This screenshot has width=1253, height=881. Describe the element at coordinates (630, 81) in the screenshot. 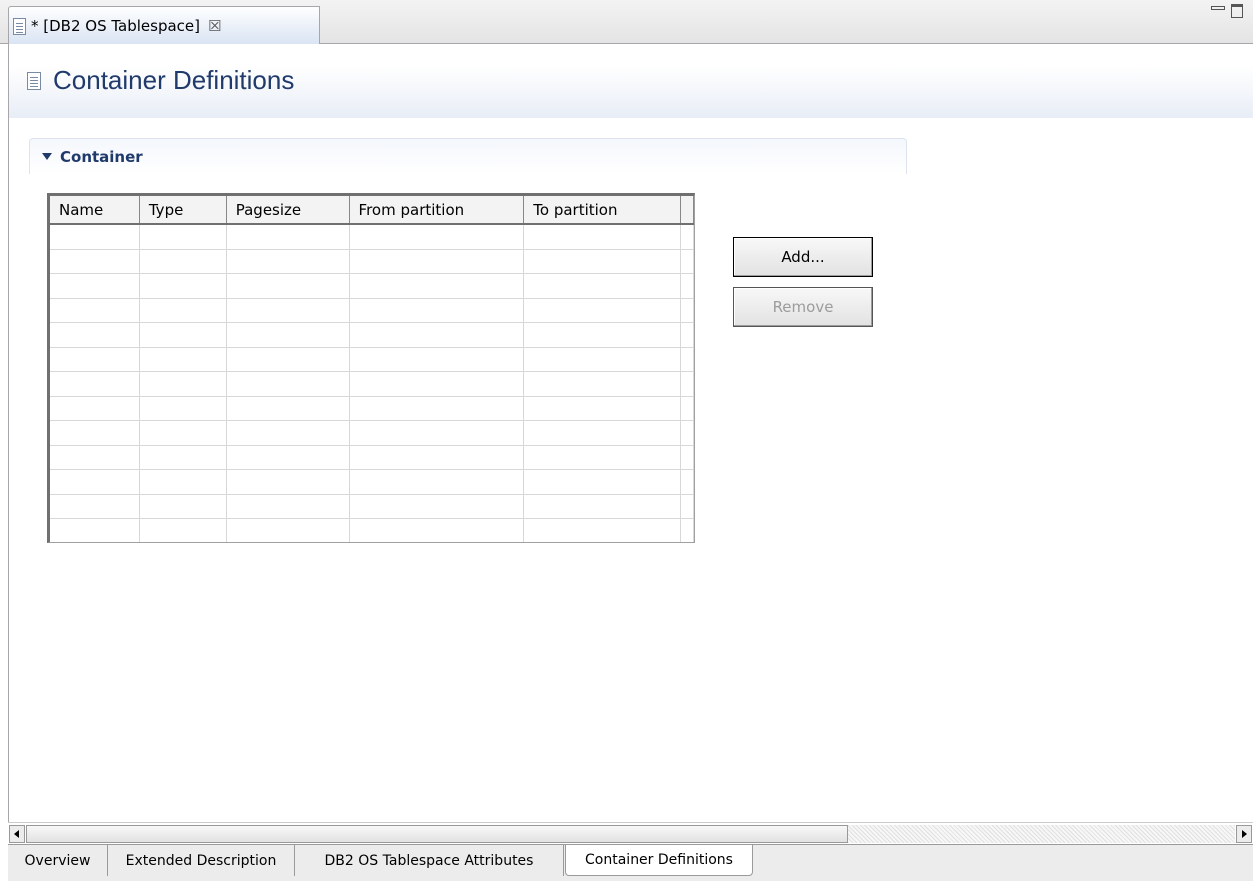

I see `form-header: Container Definitions` at that location.